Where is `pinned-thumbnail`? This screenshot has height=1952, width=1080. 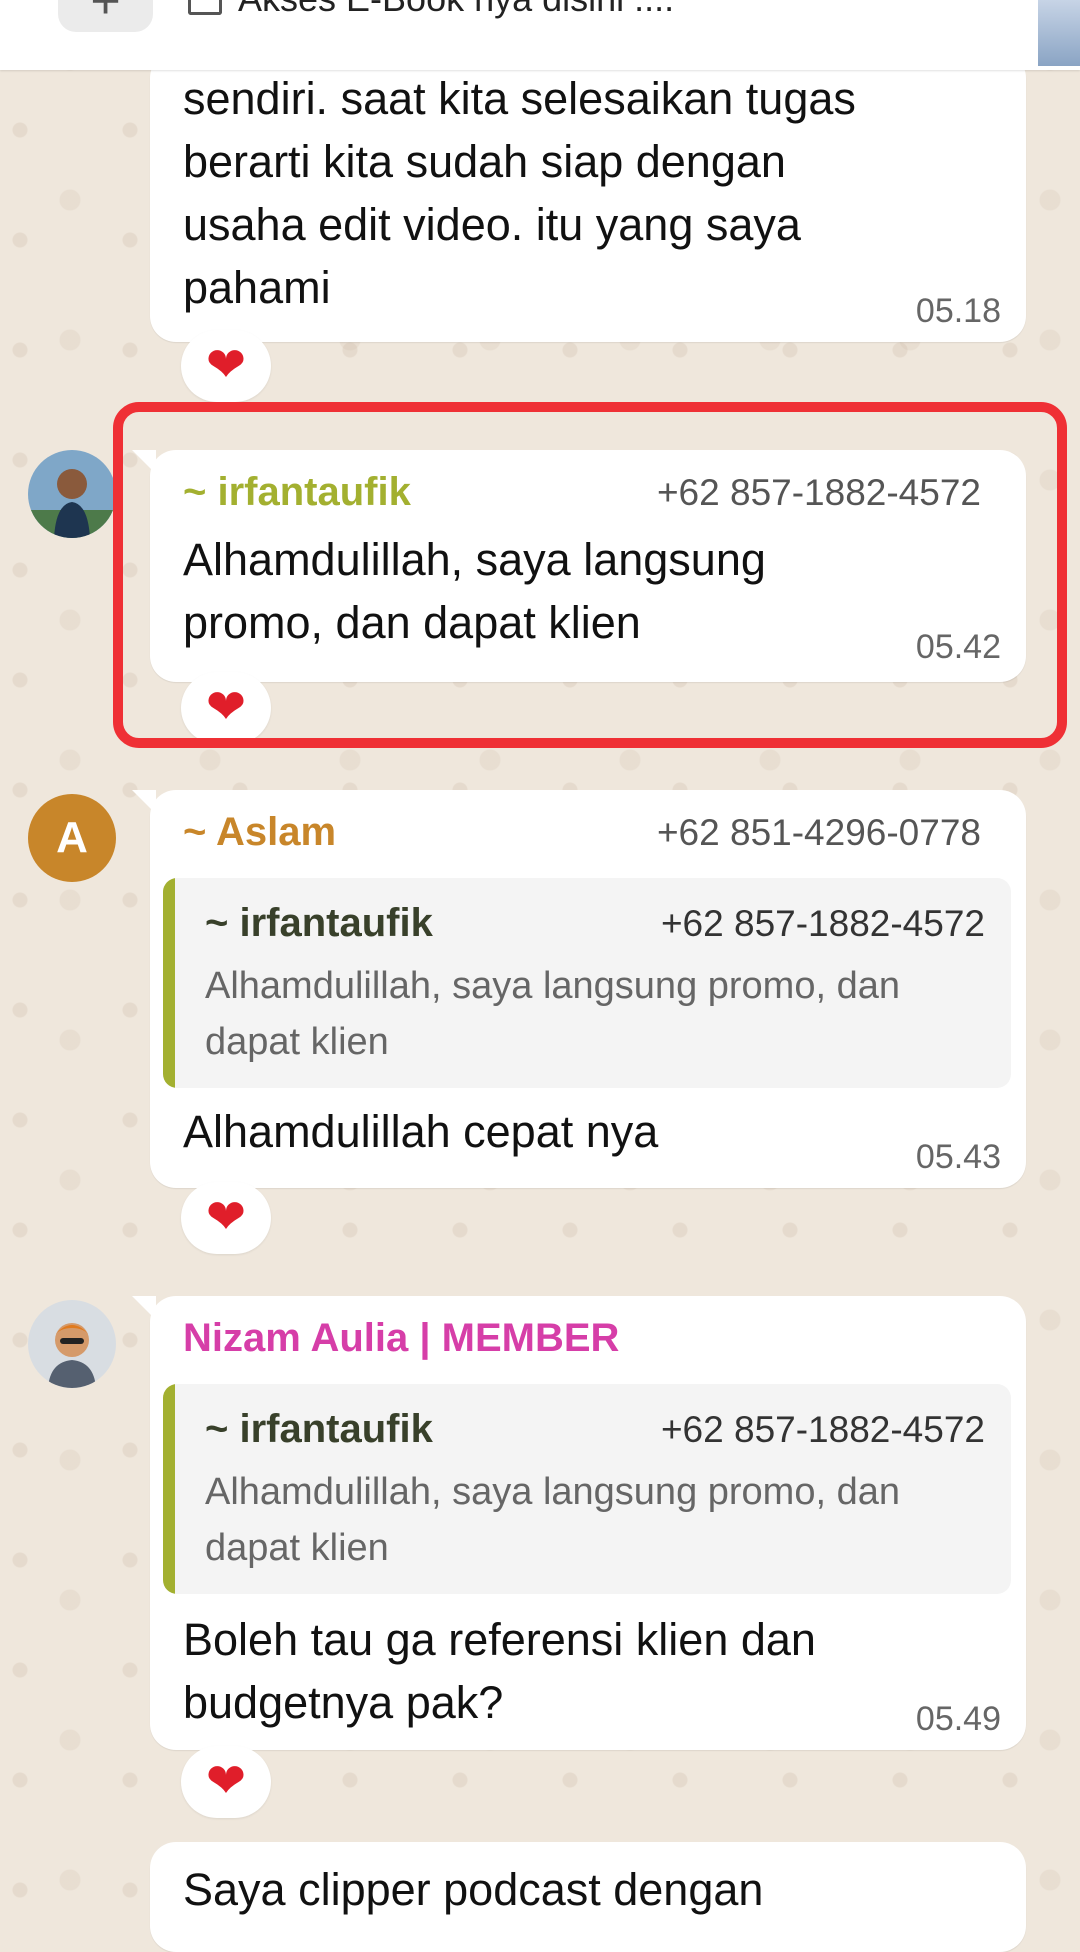 pinned-thumbnail is located at coordinates (1059, 33).